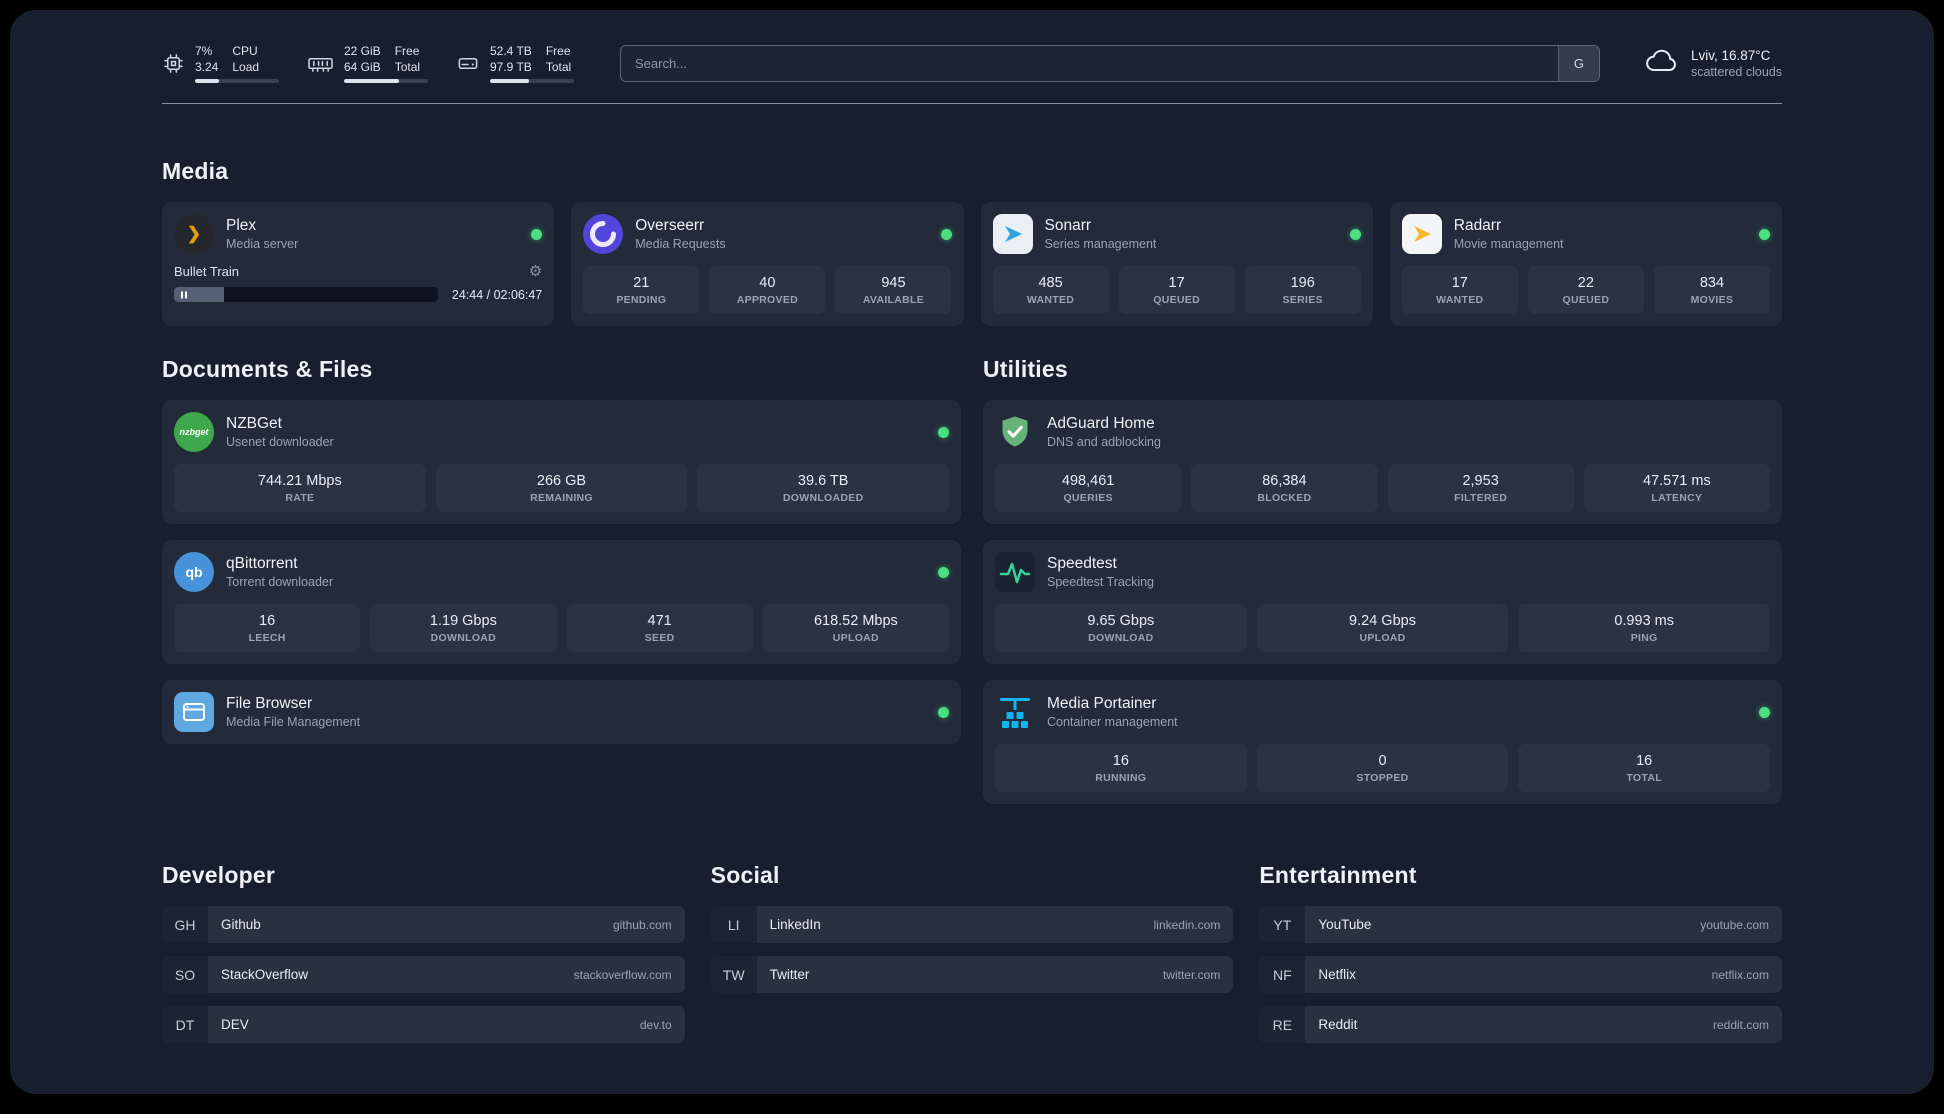 The width and height of the screenshot is (1944, 1114). I want to click on bookmark-abbr: YT, so click(1282, 925).